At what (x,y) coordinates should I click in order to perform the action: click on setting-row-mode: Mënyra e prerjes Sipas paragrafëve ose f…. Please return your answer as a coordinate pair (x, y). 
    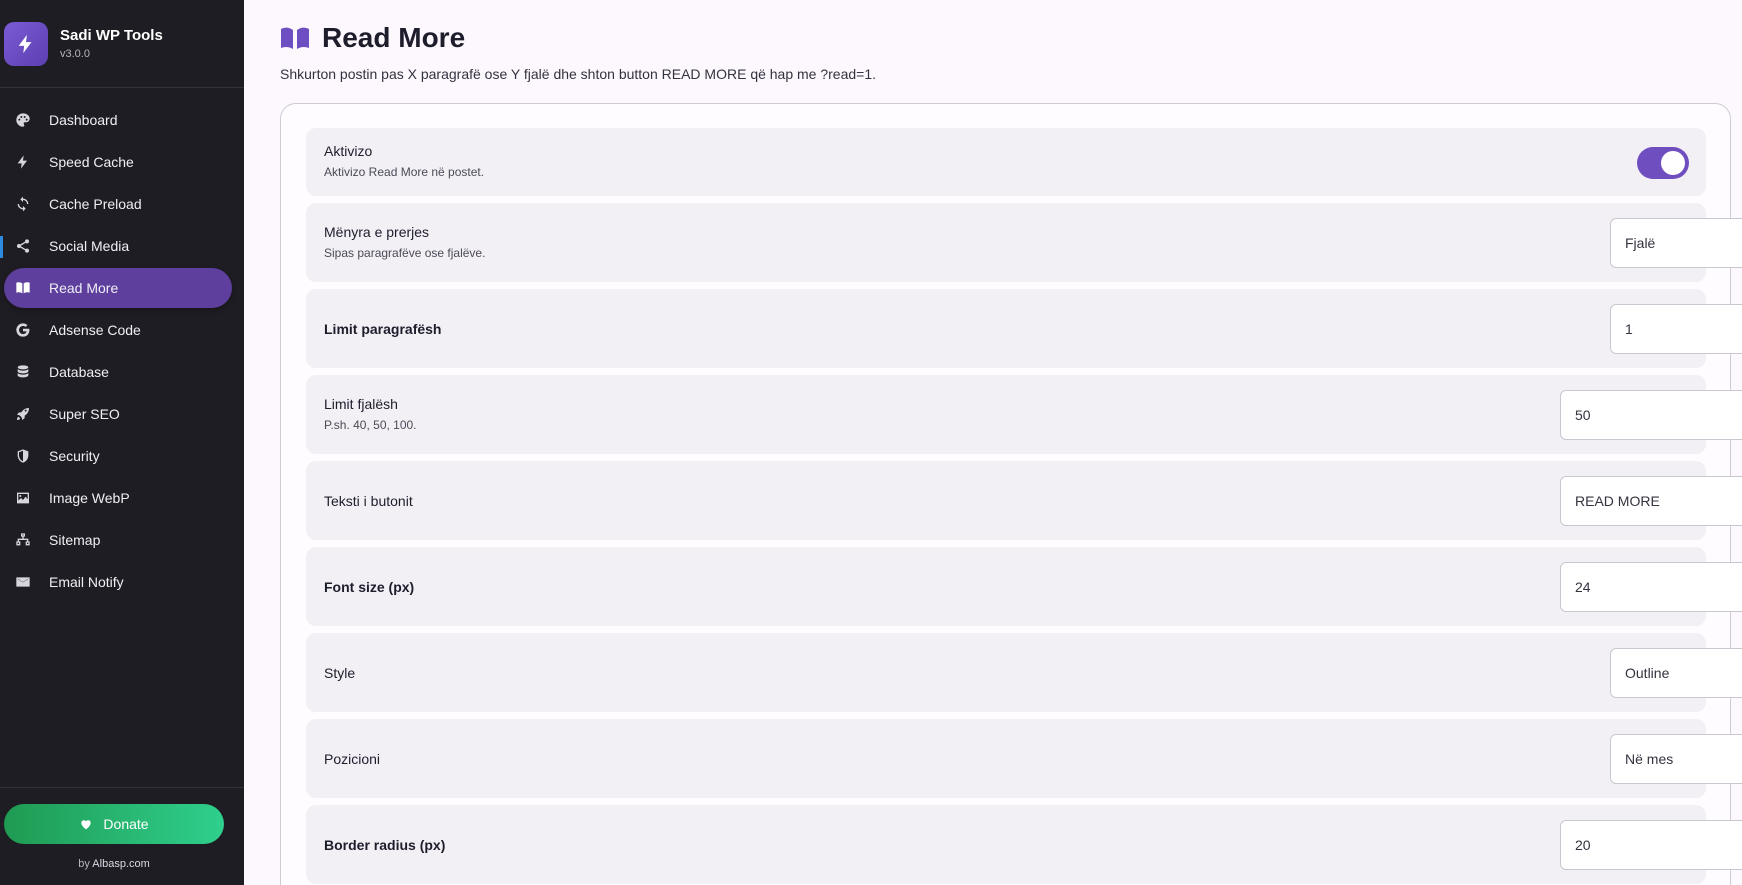
    Looking at the image, I should click on (1024, 242).